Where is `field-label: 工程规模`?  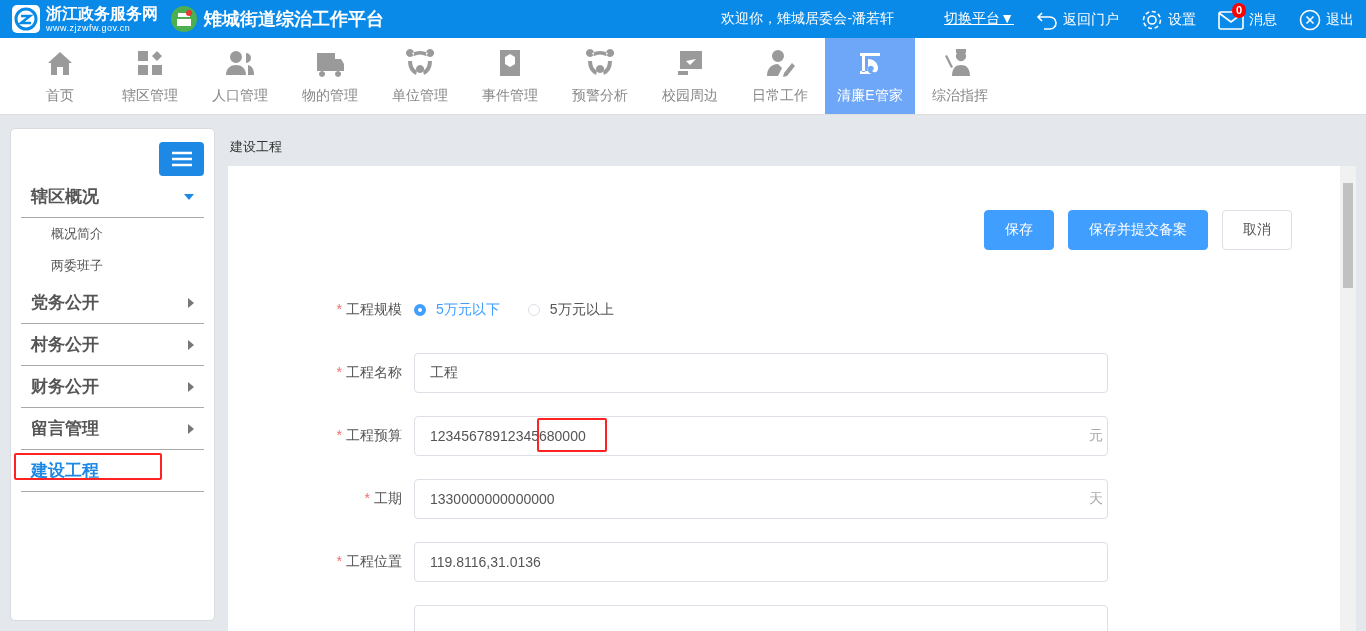
field-label: 工程规模 is located at coordinates (374, 309).